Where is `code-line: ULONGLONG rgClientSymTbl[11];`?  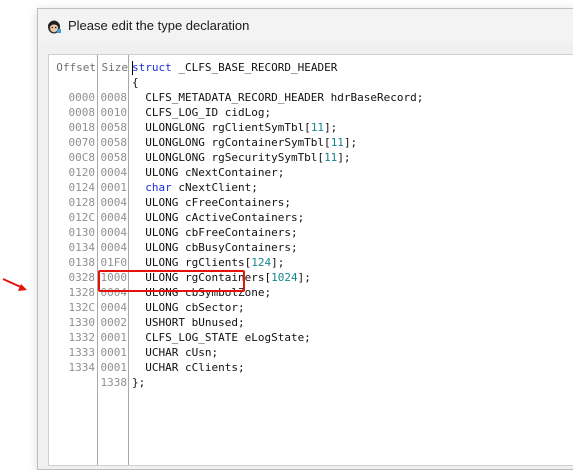 code-line: ULONGLONG rgClientSymTbl[11]; is located at coordinates (234, 127).